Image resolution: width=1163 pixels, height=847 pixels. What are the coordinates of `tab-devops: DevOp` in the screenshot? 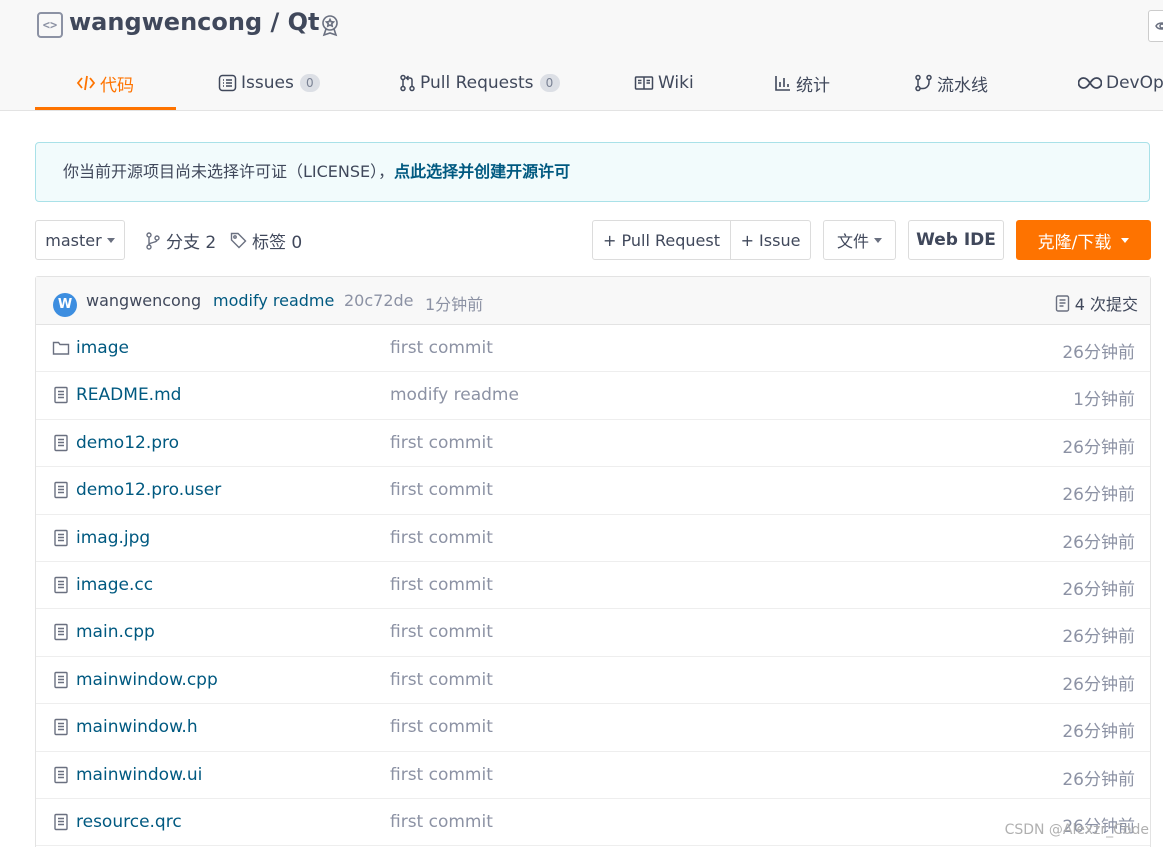 It's located at (1120, 83).